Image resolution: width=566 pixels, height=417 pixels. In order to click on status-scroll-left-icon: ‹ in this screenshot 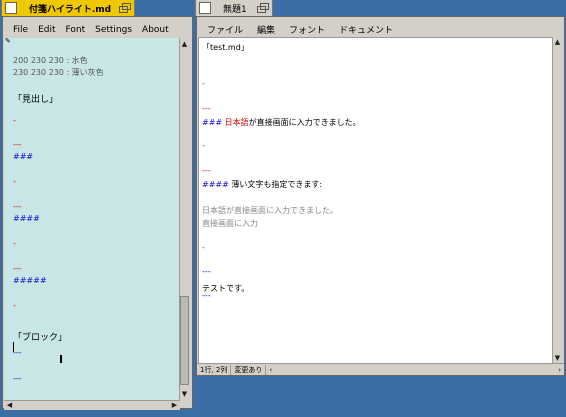, I will do `click(270, 370)`.